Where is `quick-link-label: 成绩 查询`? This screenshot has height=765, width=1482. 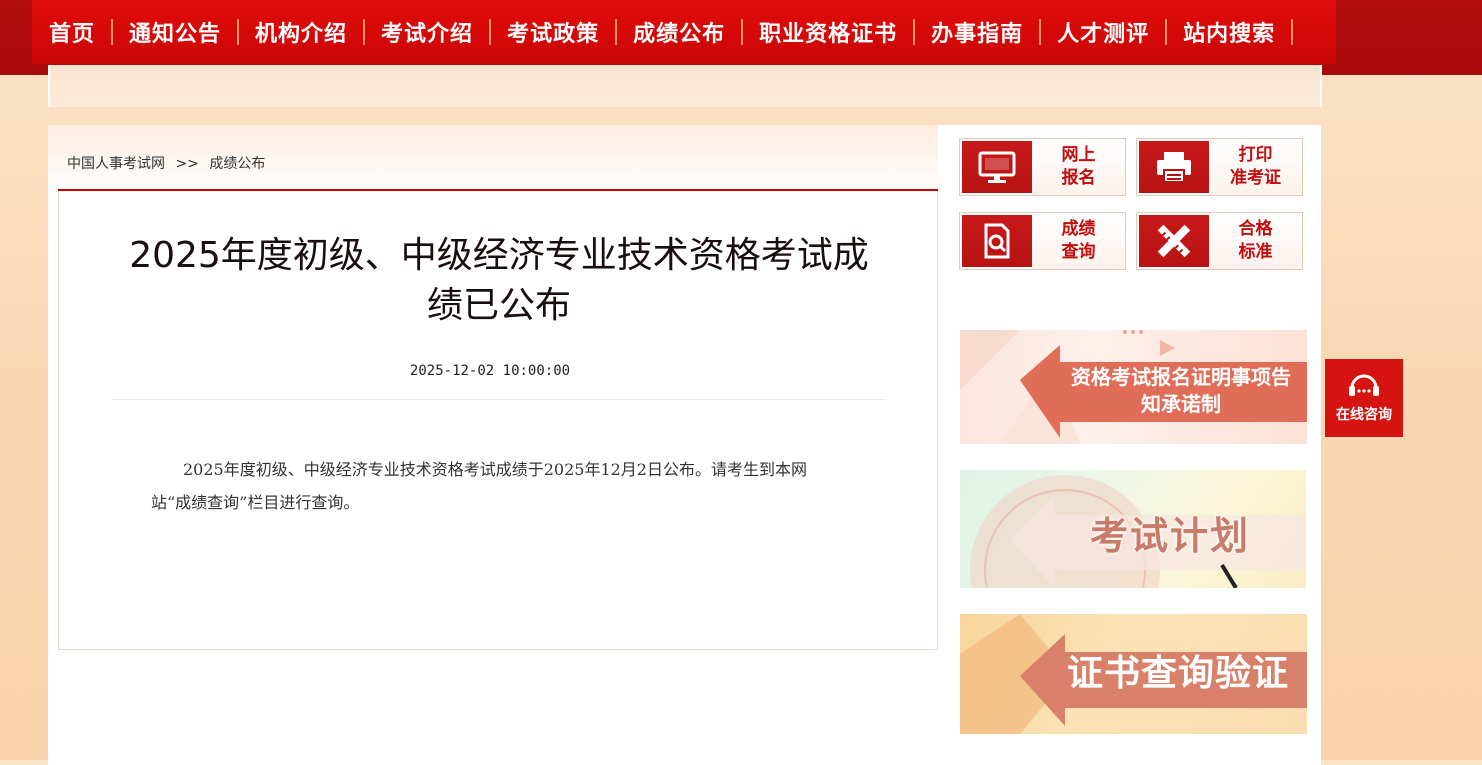 quick-link-label: 成绩 查询 is located at coordinates (1078, 241).